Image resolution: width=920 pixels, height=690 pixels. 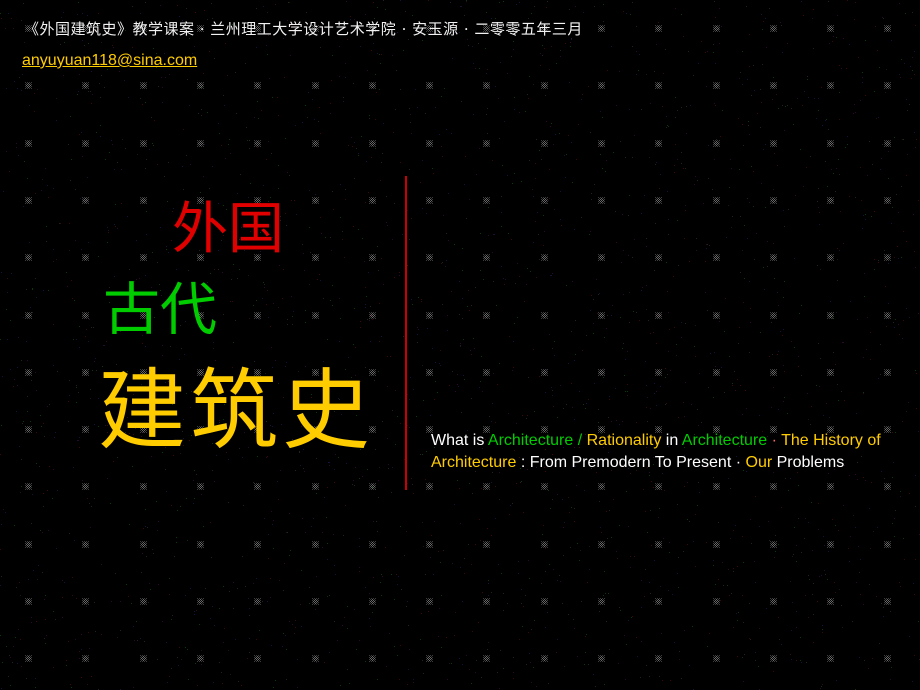 What do you see at coordinates (109, 61) in the screenshot?
I see `email-link: anyuyuan118@sina.com` at bounding box center [109, 61].